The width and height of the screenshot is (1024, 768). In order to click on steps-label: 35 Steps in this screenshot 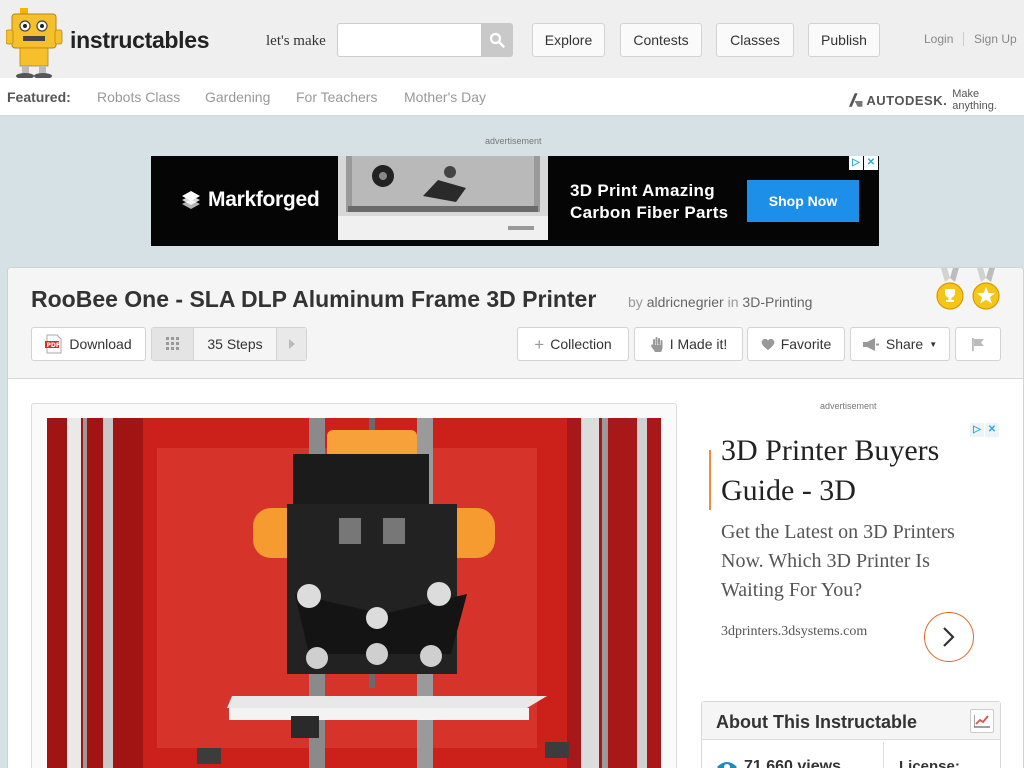, I will do `click(235, 344)`.